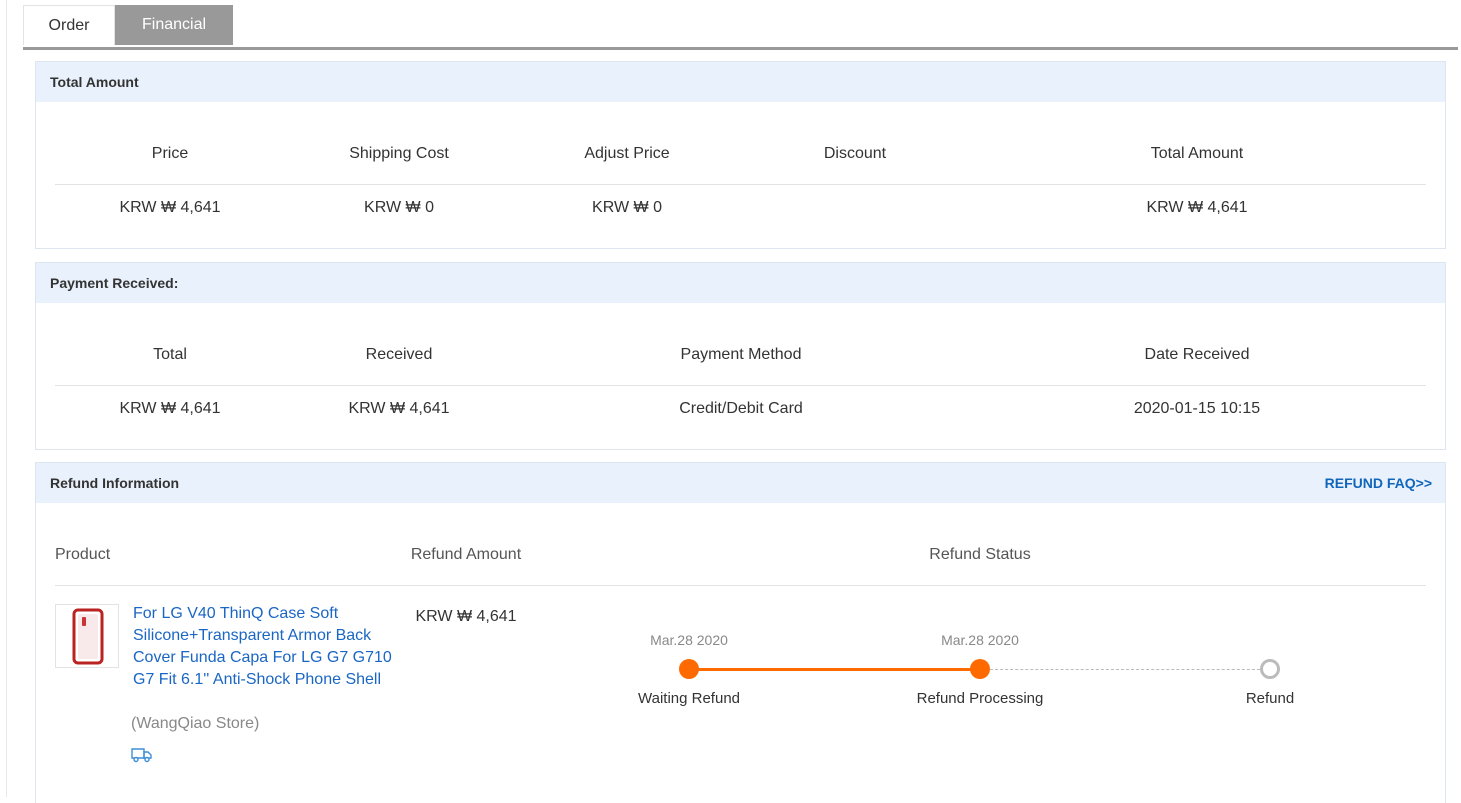  I want to click on value-total: KRW ₩ 4,641, so click(170, 408).